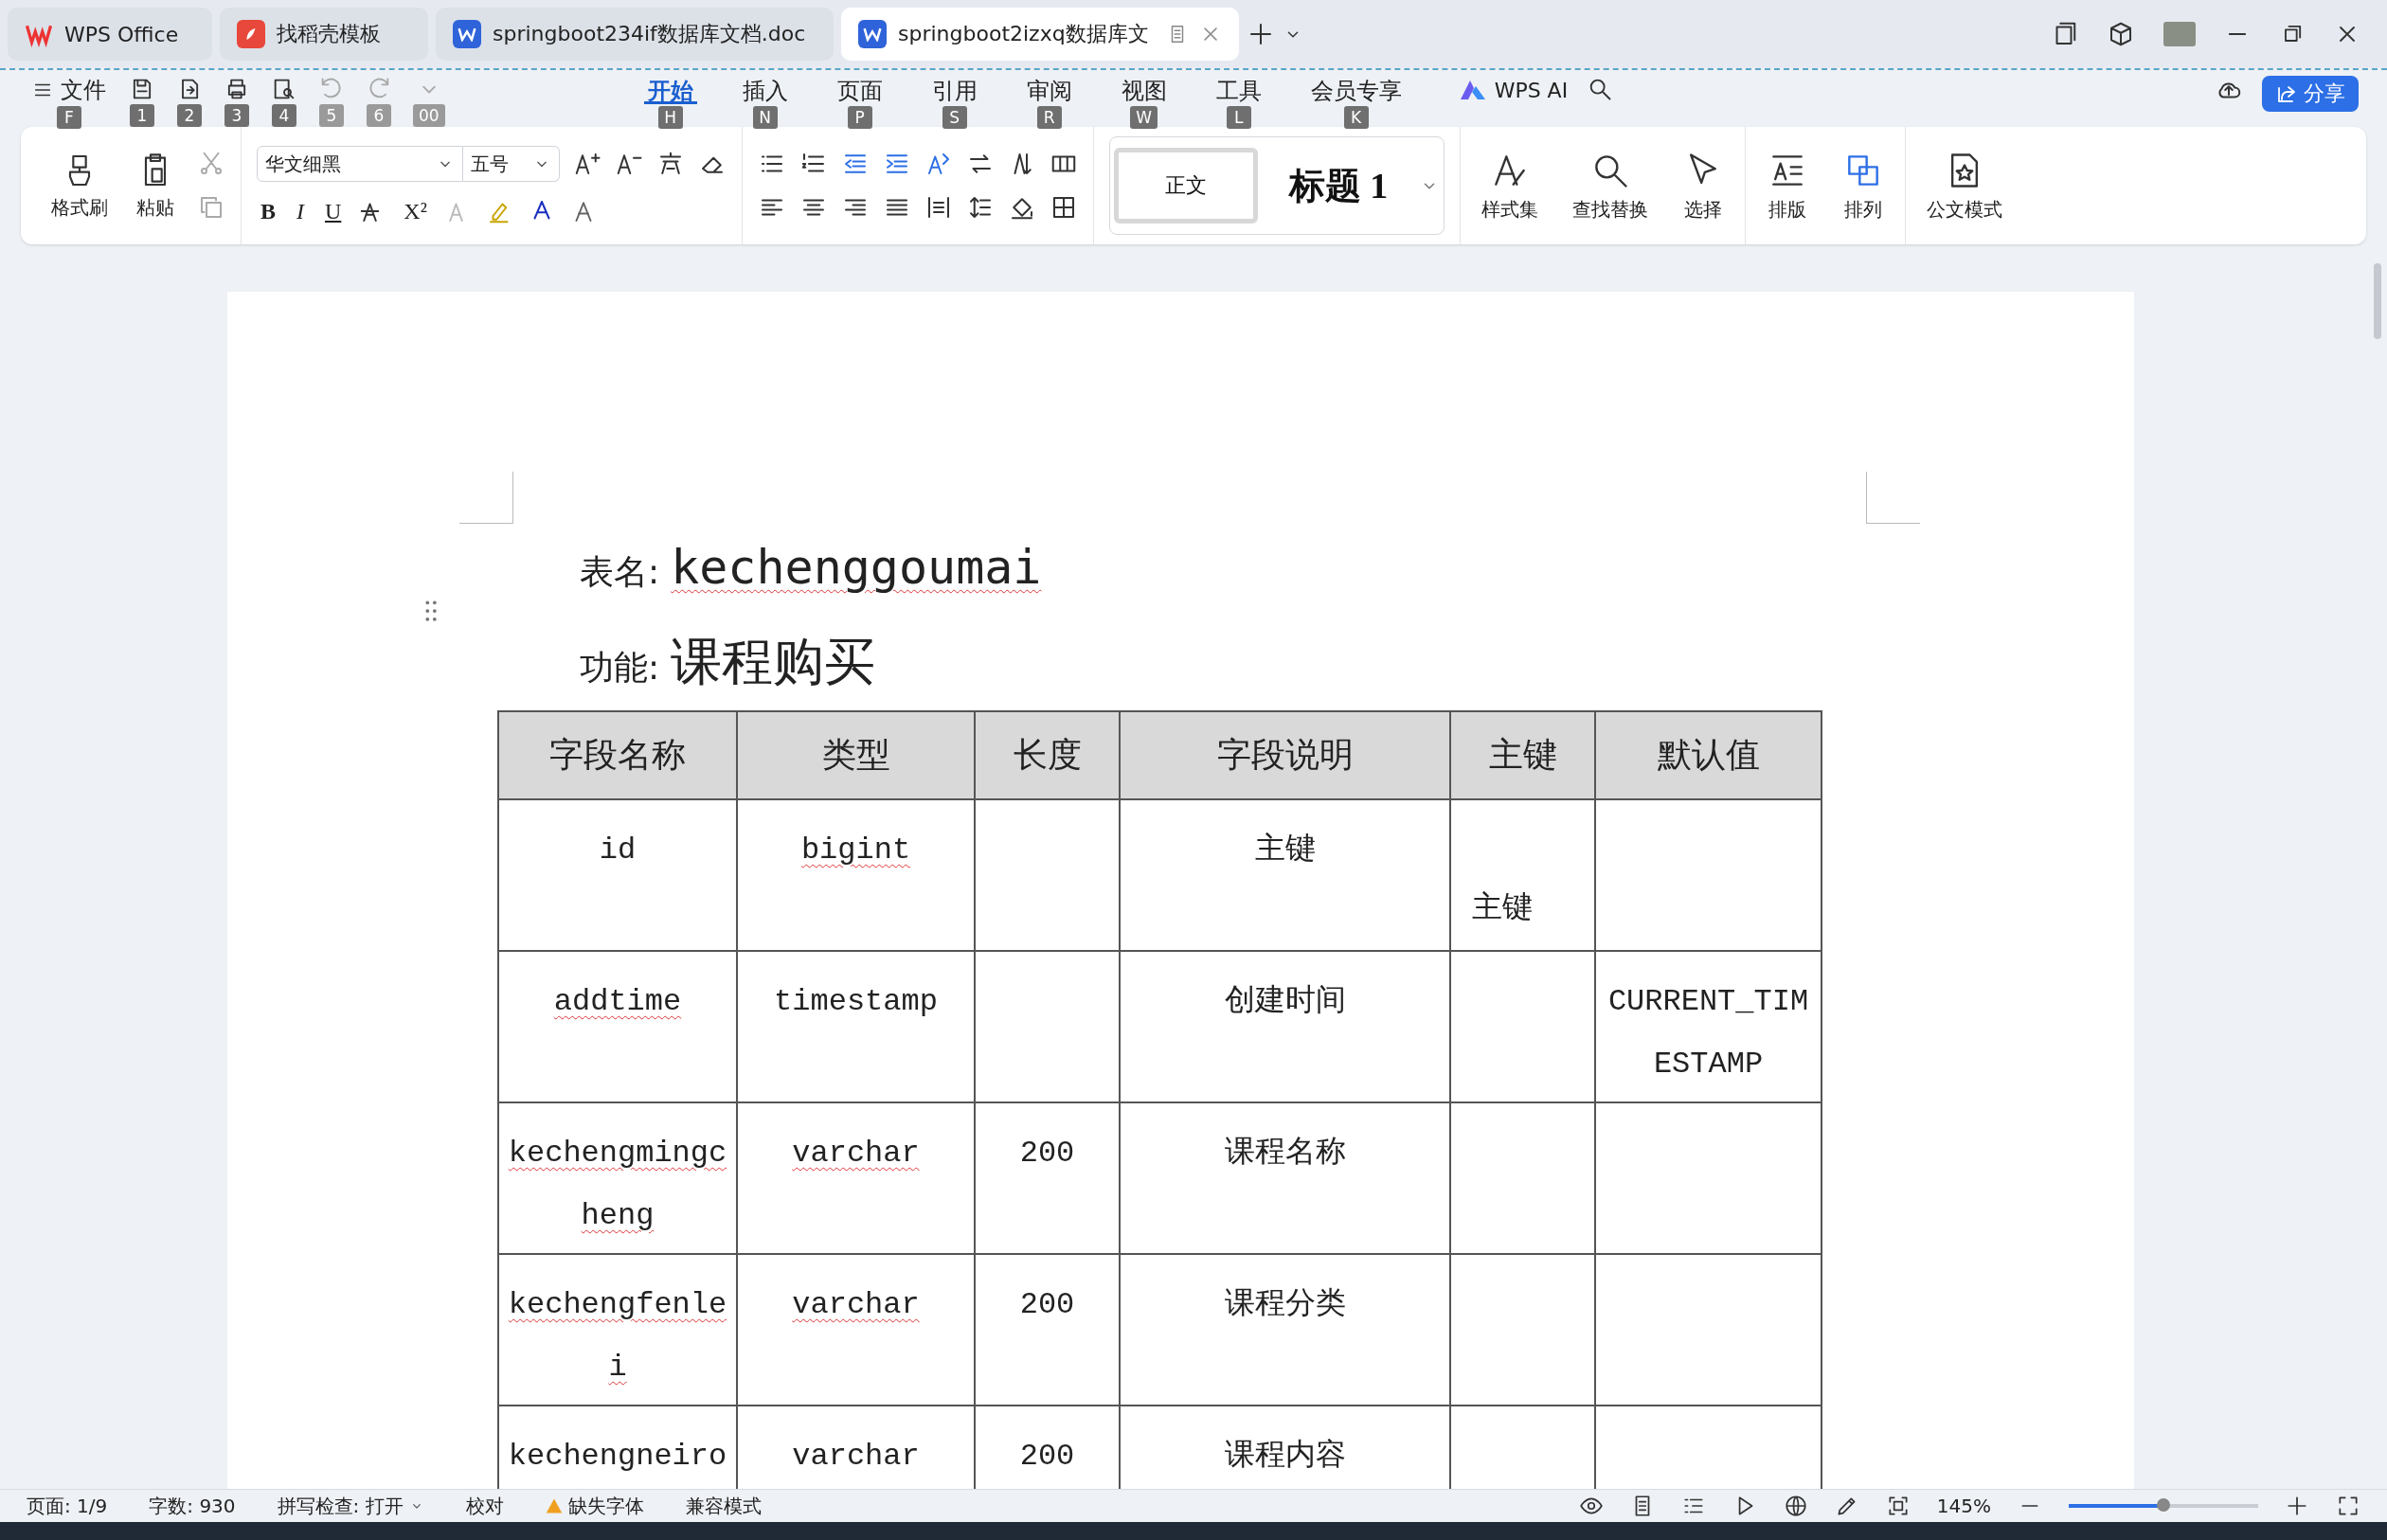 This screenshot has width=2387, height=1540. I want to click on status-text: 字数: 930, so click(192, 1506).